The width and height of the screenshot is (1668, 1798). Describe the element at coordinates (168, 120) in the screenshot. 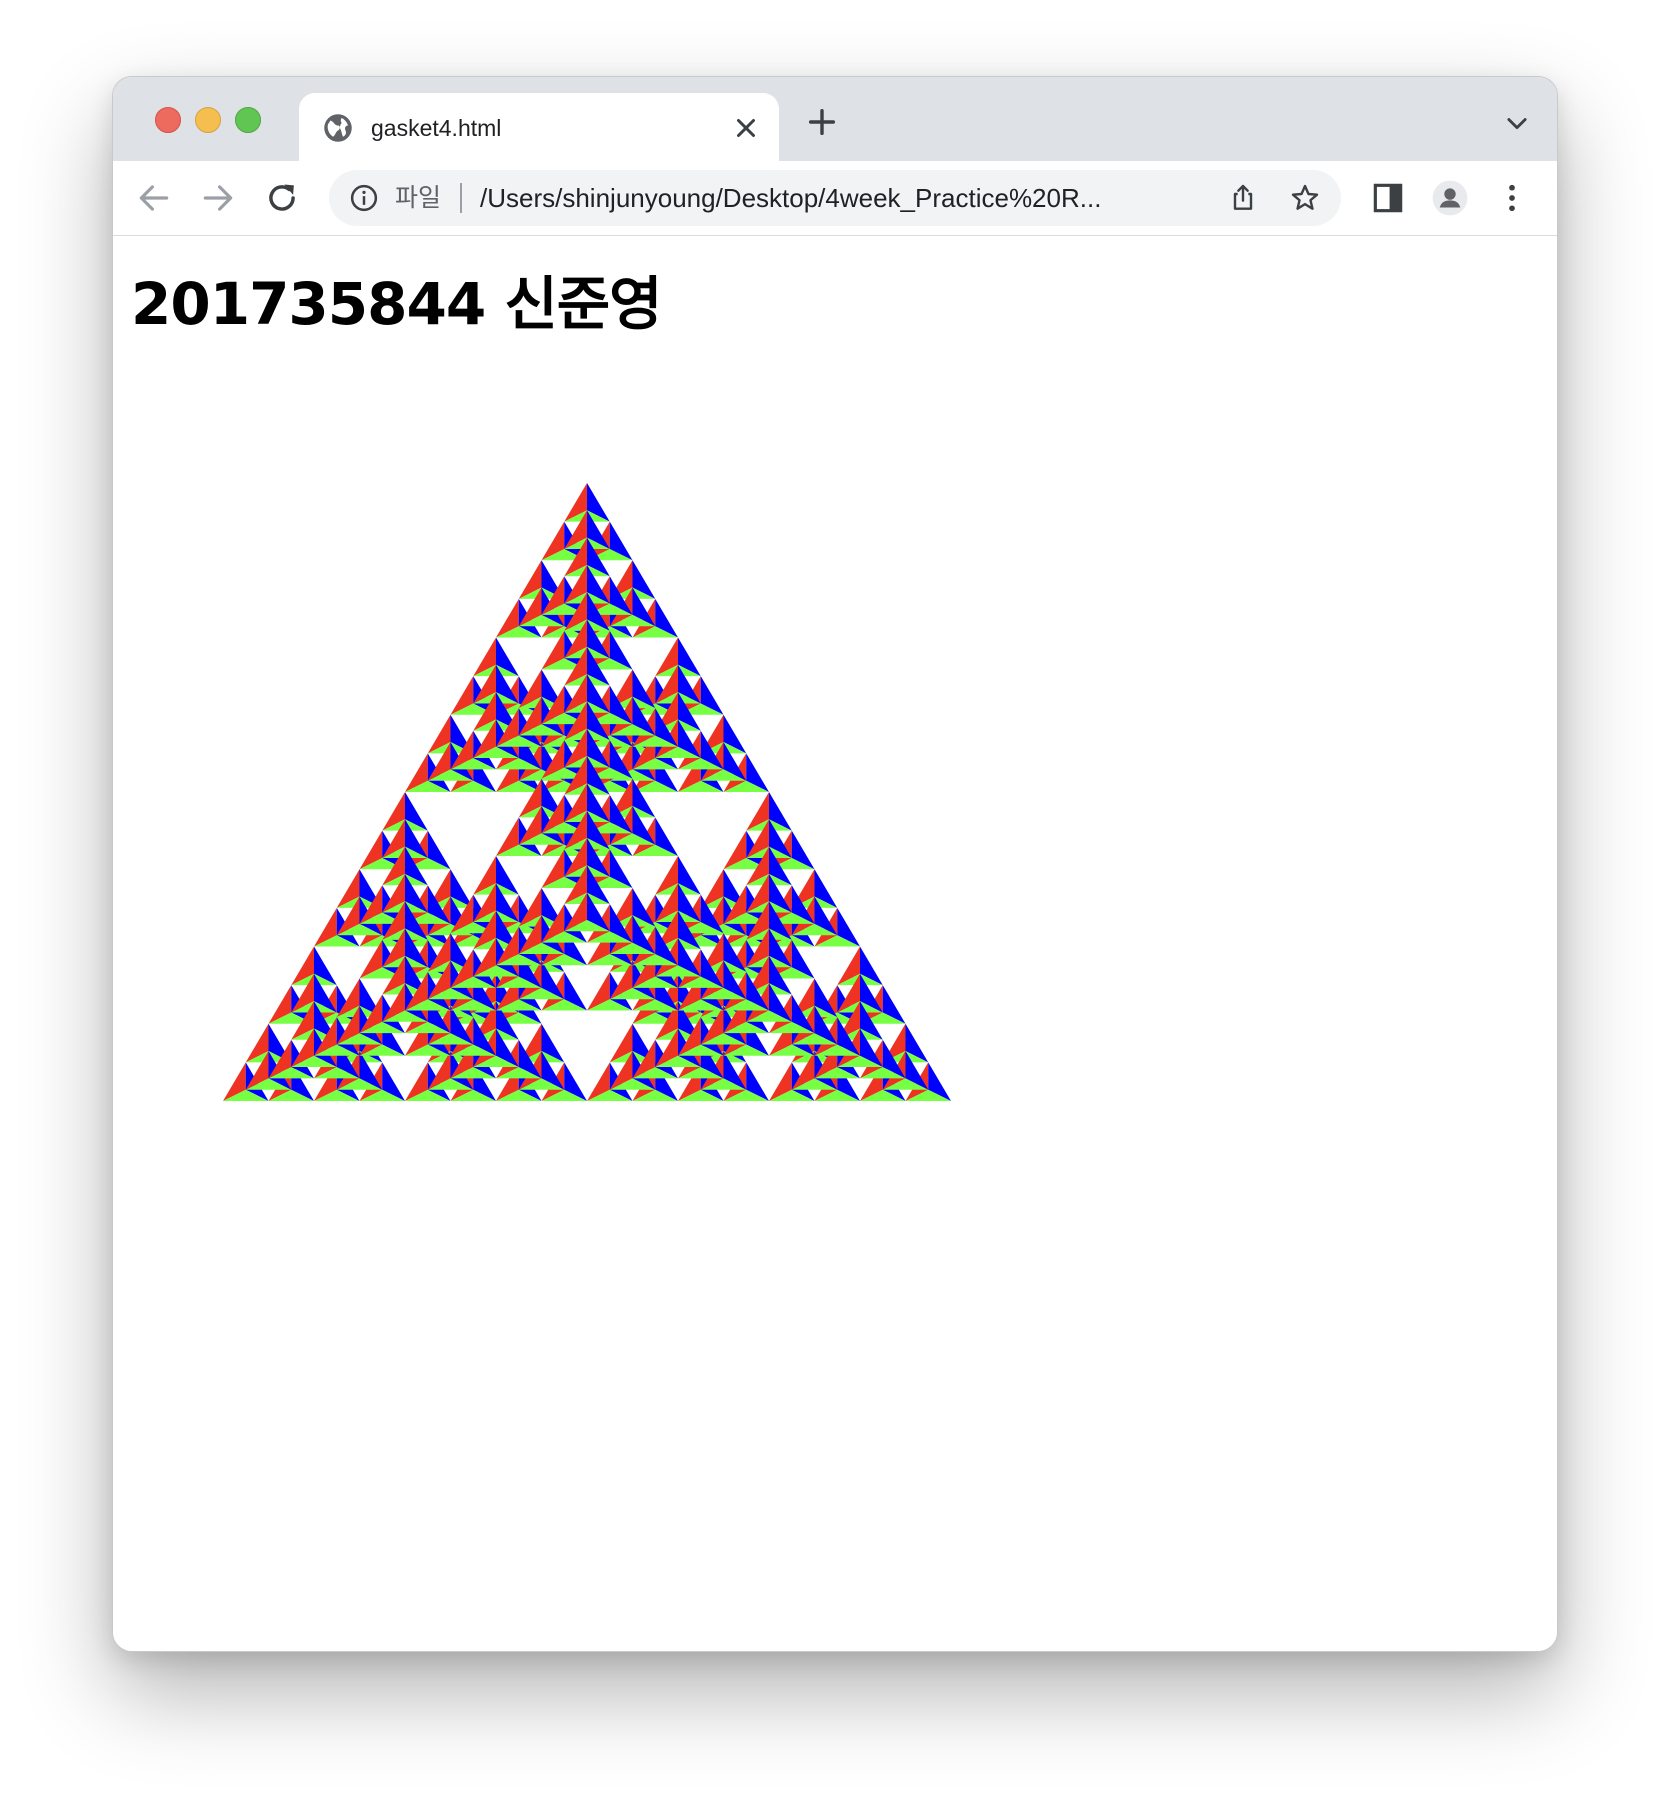

I see `window-close-button` at that location.